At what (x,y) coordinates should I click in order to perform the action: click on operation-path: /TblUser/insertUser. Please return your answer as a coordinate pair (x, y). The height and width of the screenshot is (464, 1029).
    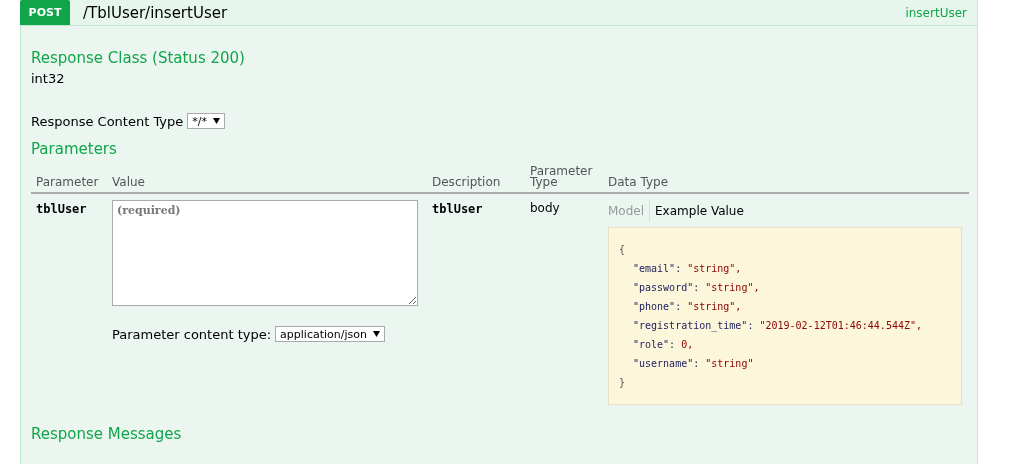
    Looking at the image, I should click on (494, 12).